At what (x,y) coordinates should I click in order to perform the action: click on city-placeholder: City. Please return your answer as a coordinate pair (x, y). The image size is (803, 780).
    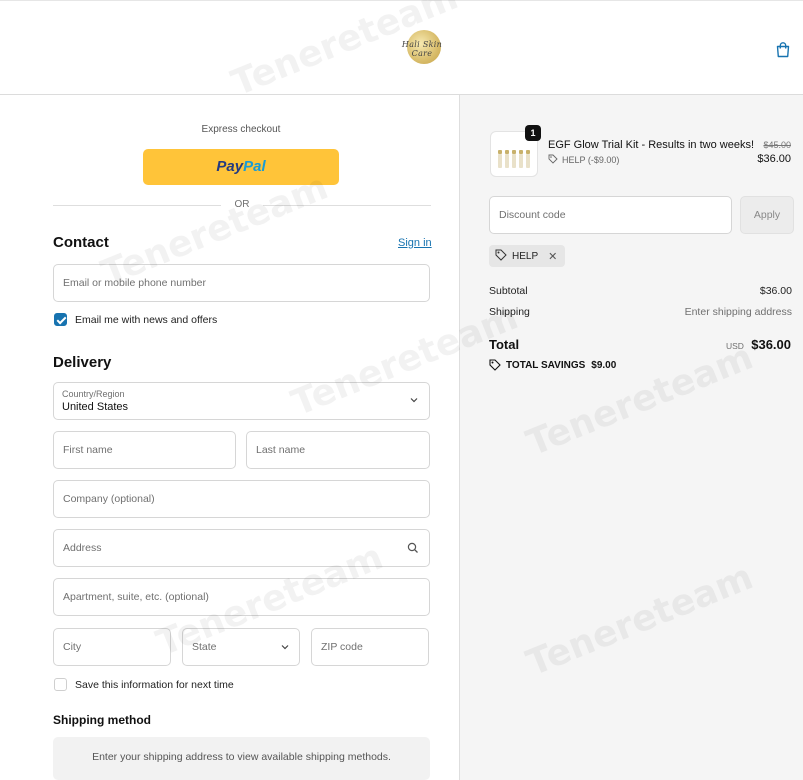
    Looking at the image, I should click on (72, 647).